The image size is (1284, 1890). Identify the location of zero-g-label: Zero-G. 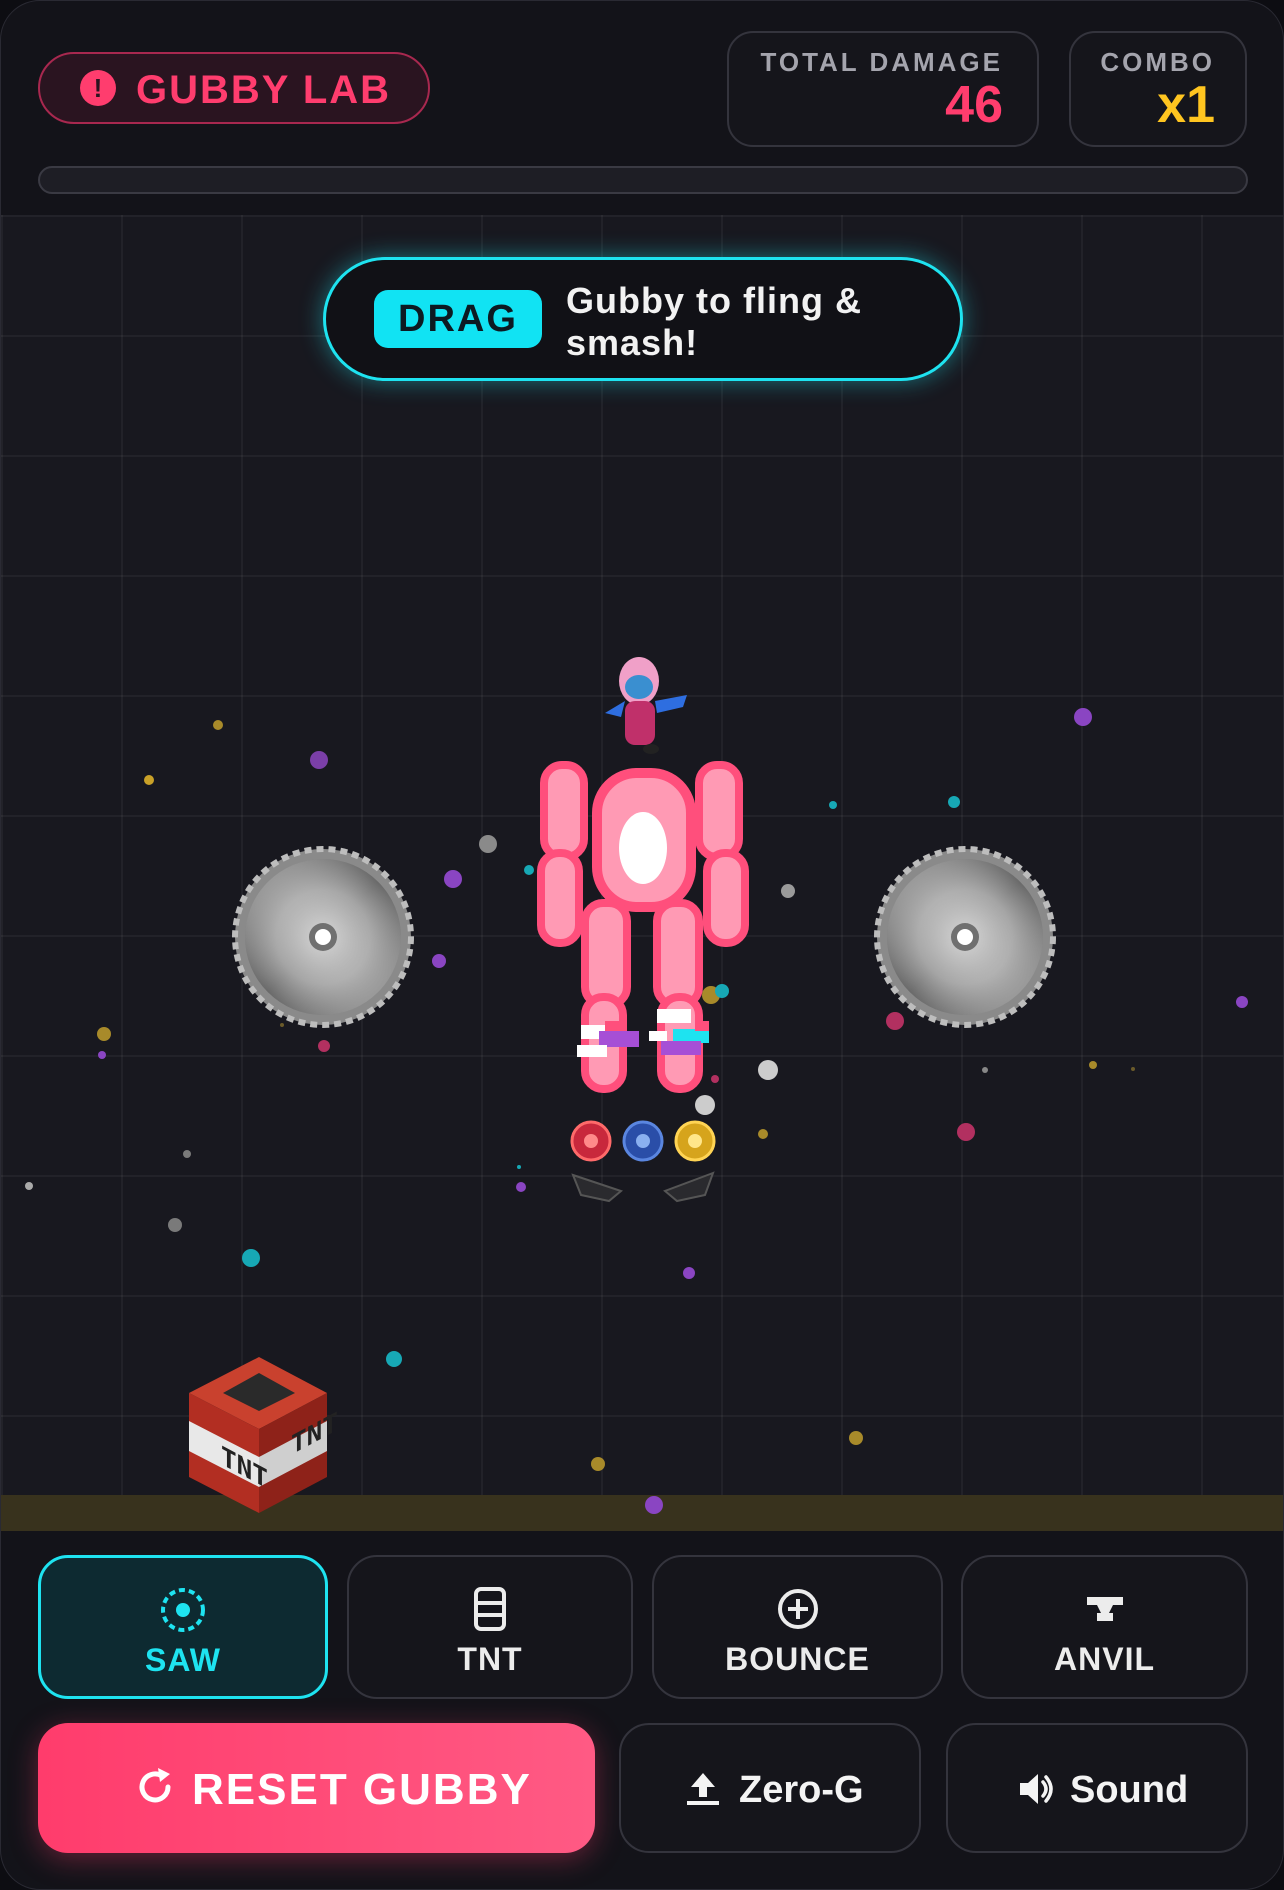
(801, 1790).